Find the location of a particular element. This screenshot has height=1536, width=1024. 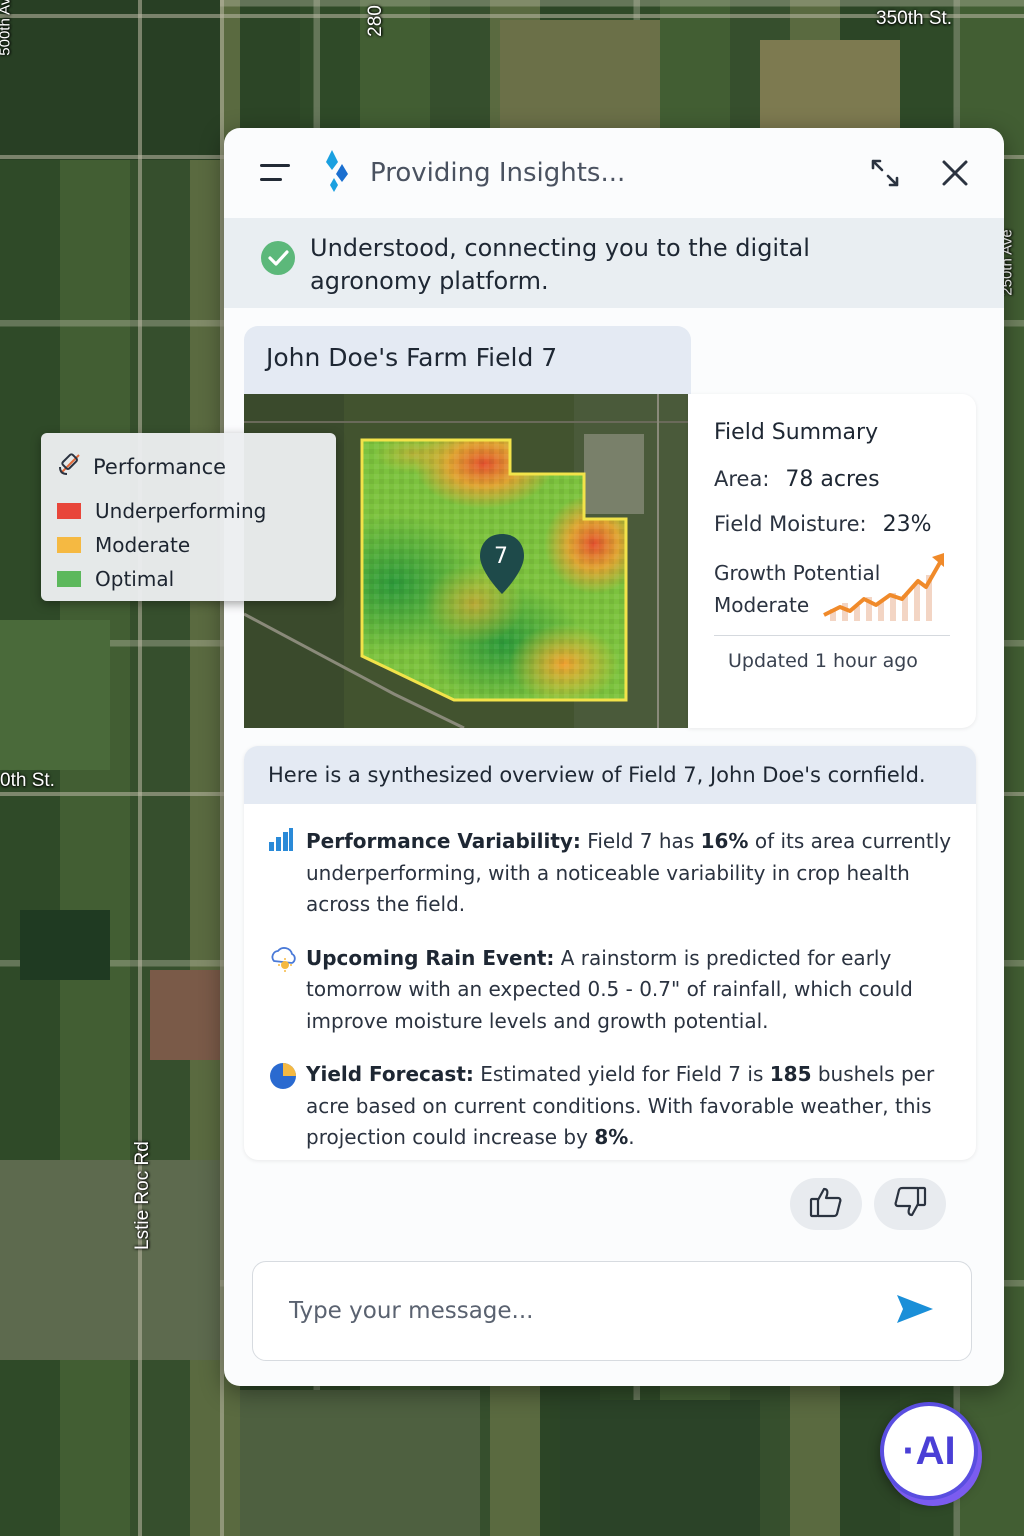

legend-title: Performance is located at coordinates (160, 466).